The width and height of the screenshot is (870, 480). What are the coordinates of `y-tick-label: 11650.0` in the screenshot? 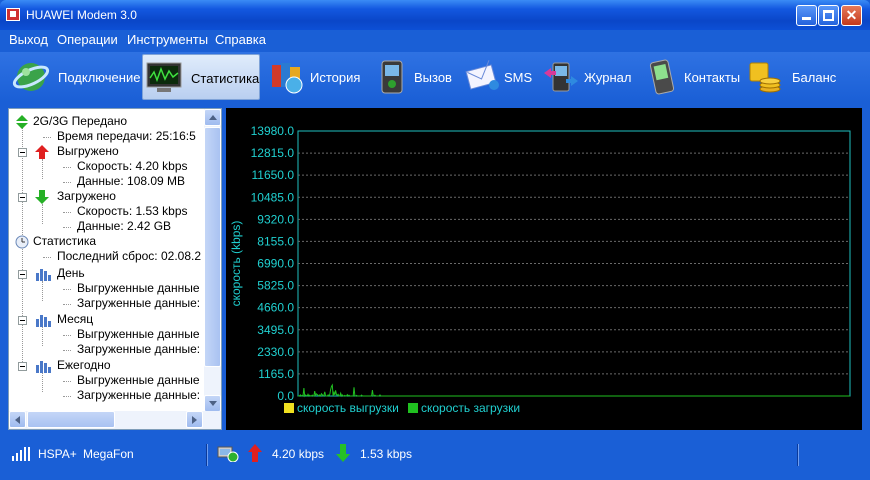 It's located at (273, 175).